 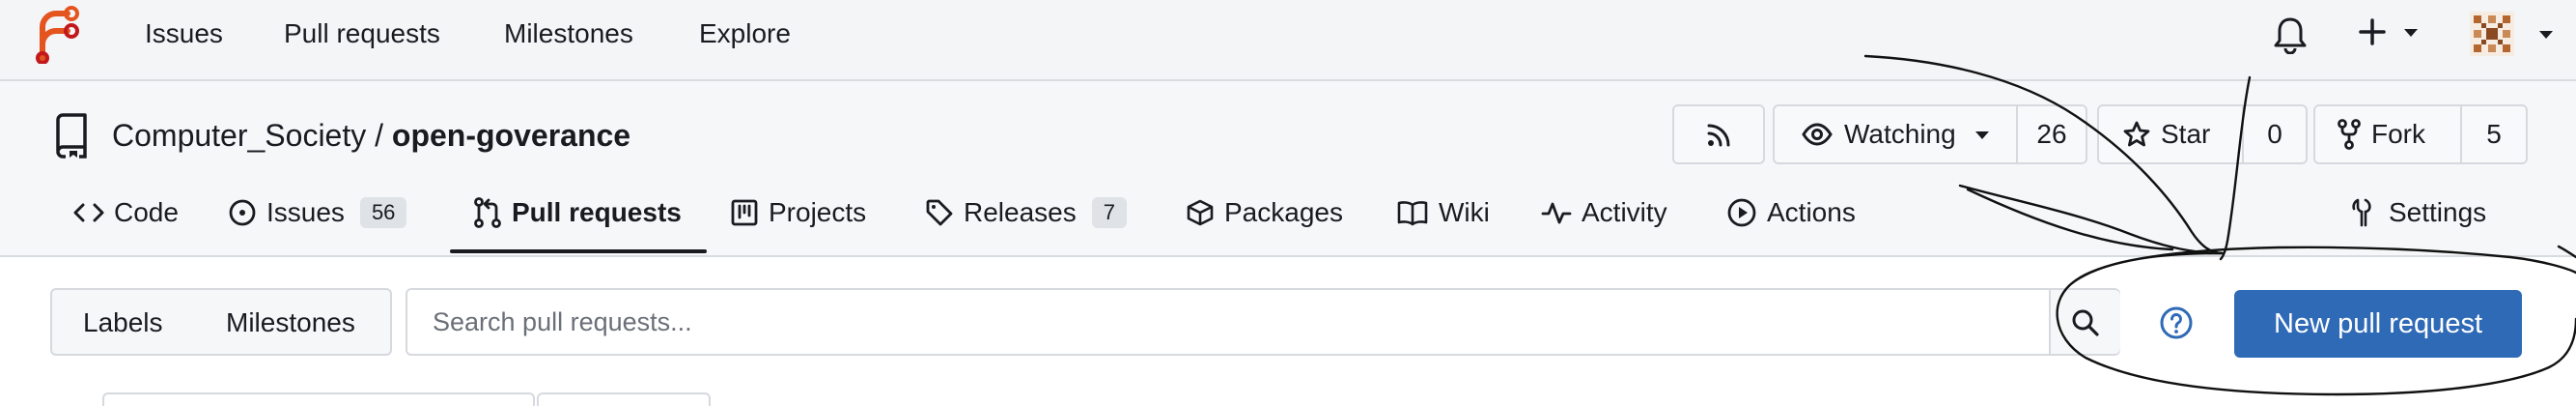 I want to click on nav-issues-link: Issues, so click(x=184, y=33).